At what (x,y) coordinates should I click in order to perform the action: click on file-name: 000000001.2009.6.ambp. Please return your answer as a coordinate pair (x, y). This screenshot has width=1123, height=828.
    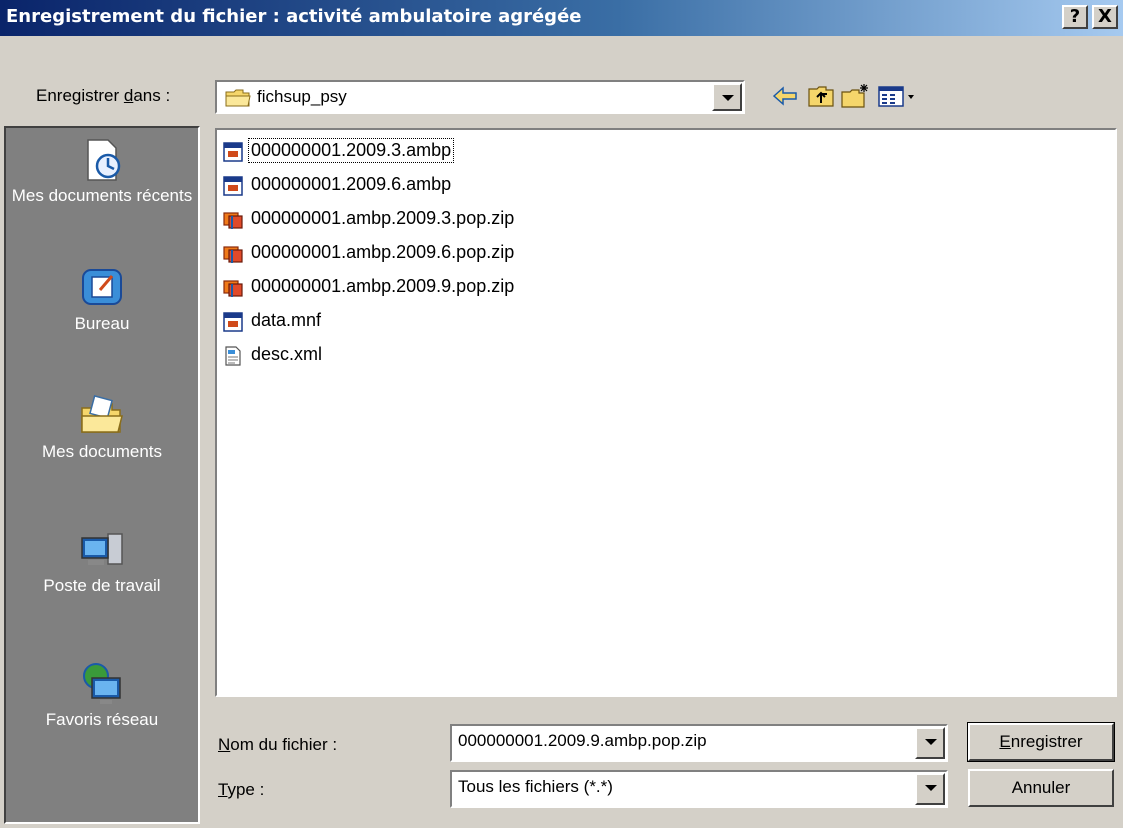
    Looking at the image, I should click on (351, 184).